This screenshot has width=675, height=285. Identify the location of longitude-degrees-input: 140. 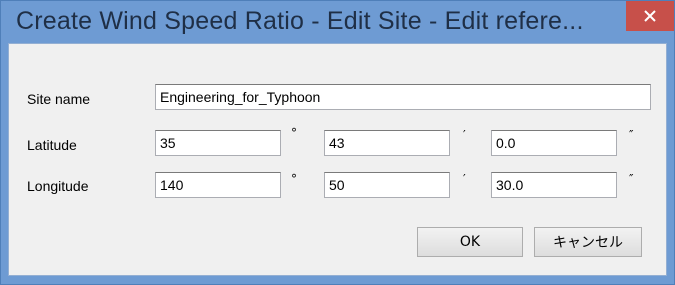
(218, 185).